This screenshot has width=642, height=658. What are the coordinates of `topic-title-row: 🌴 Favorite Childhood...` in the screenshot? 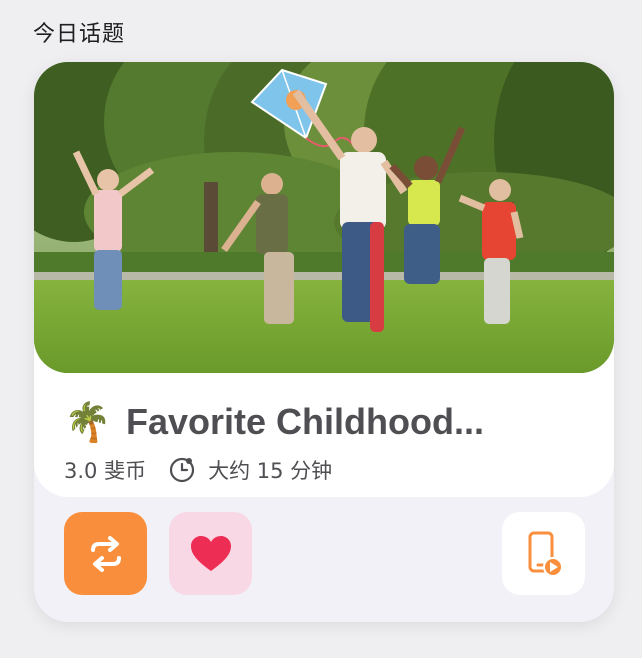 It's located at (274, 422).